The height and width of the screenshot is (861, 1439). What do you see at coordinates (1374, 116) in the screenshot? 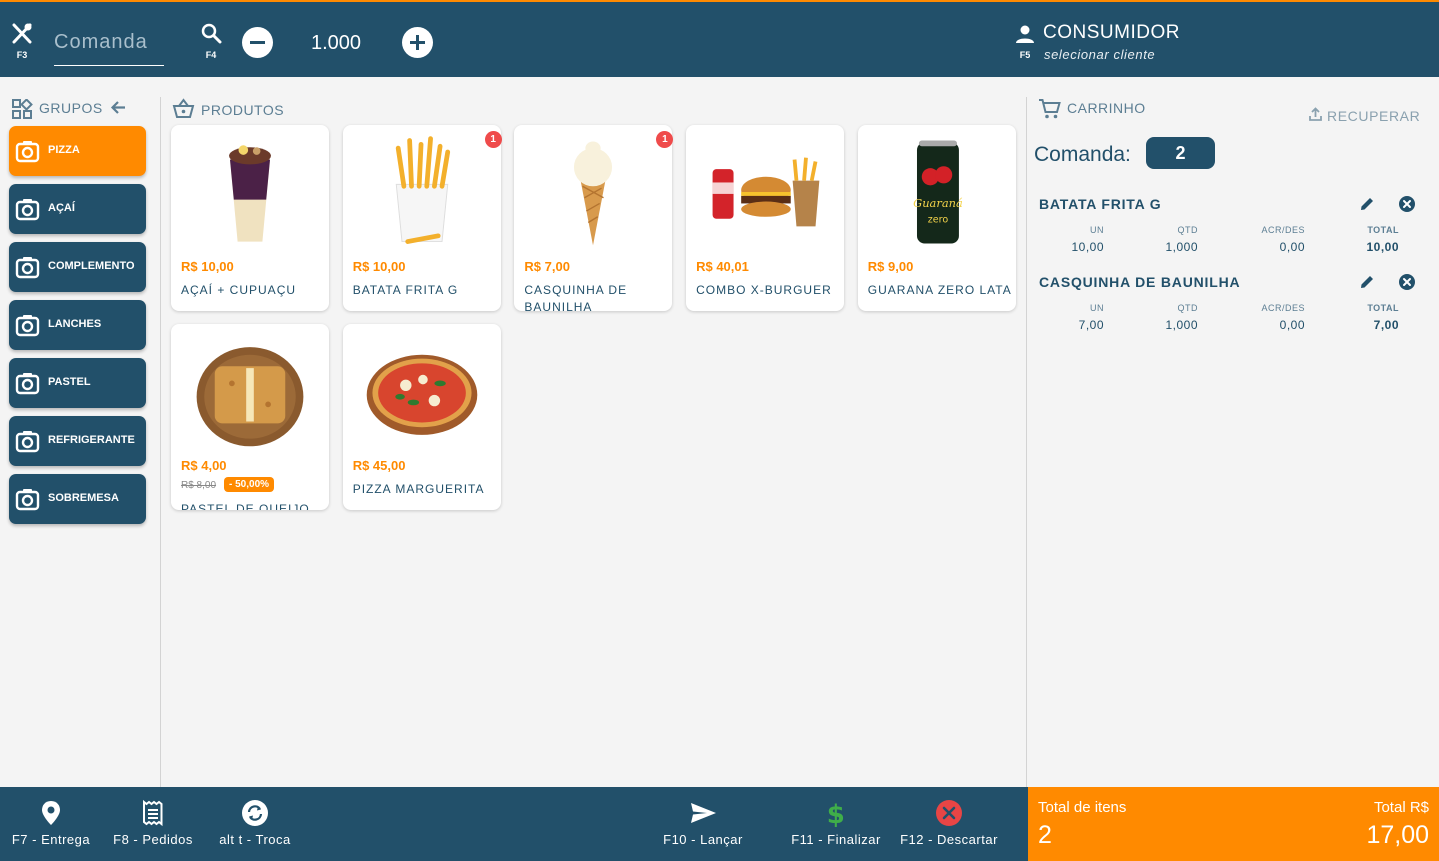
I see `recover-label: RECUPERAR` at bounding box center [1374, 116].